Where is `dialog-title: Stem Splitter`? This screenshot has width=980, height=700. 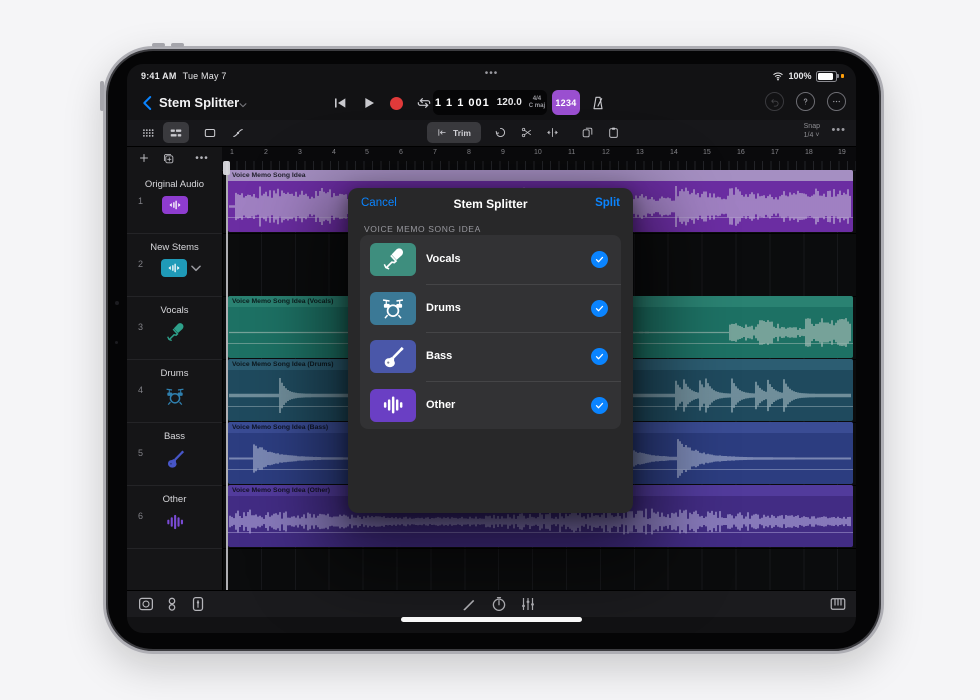 dialog-title: Stem Splitter is located at coordinates (490, 204).